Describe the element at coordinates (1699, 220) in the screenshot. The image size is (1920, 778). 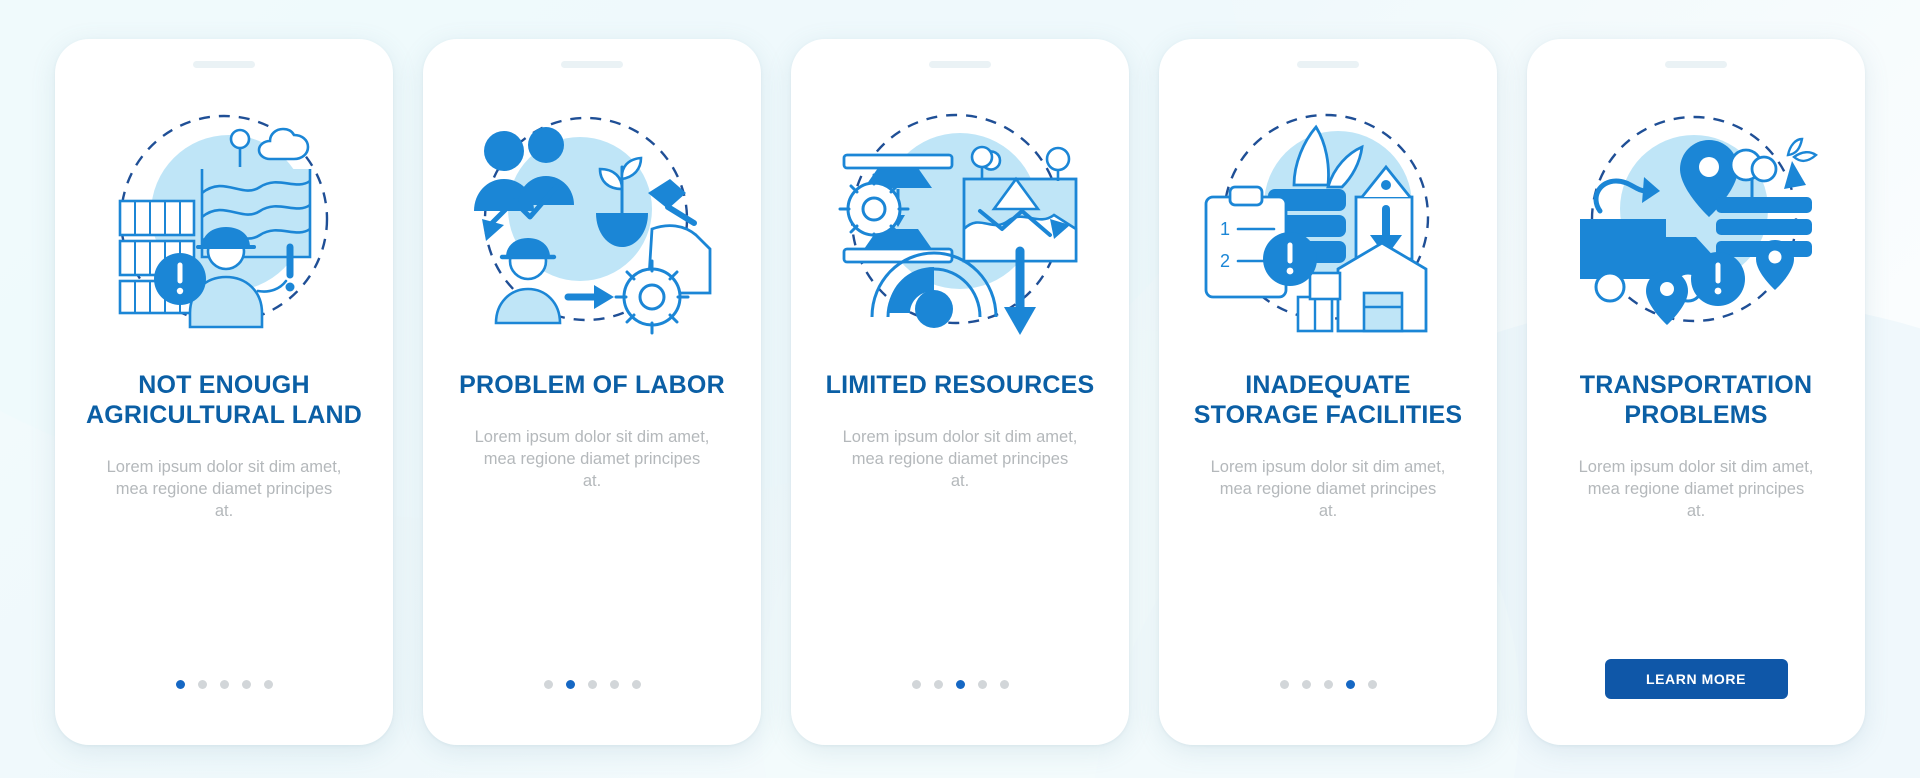
I see `truck-delivery-location-pin-icon` at that location.